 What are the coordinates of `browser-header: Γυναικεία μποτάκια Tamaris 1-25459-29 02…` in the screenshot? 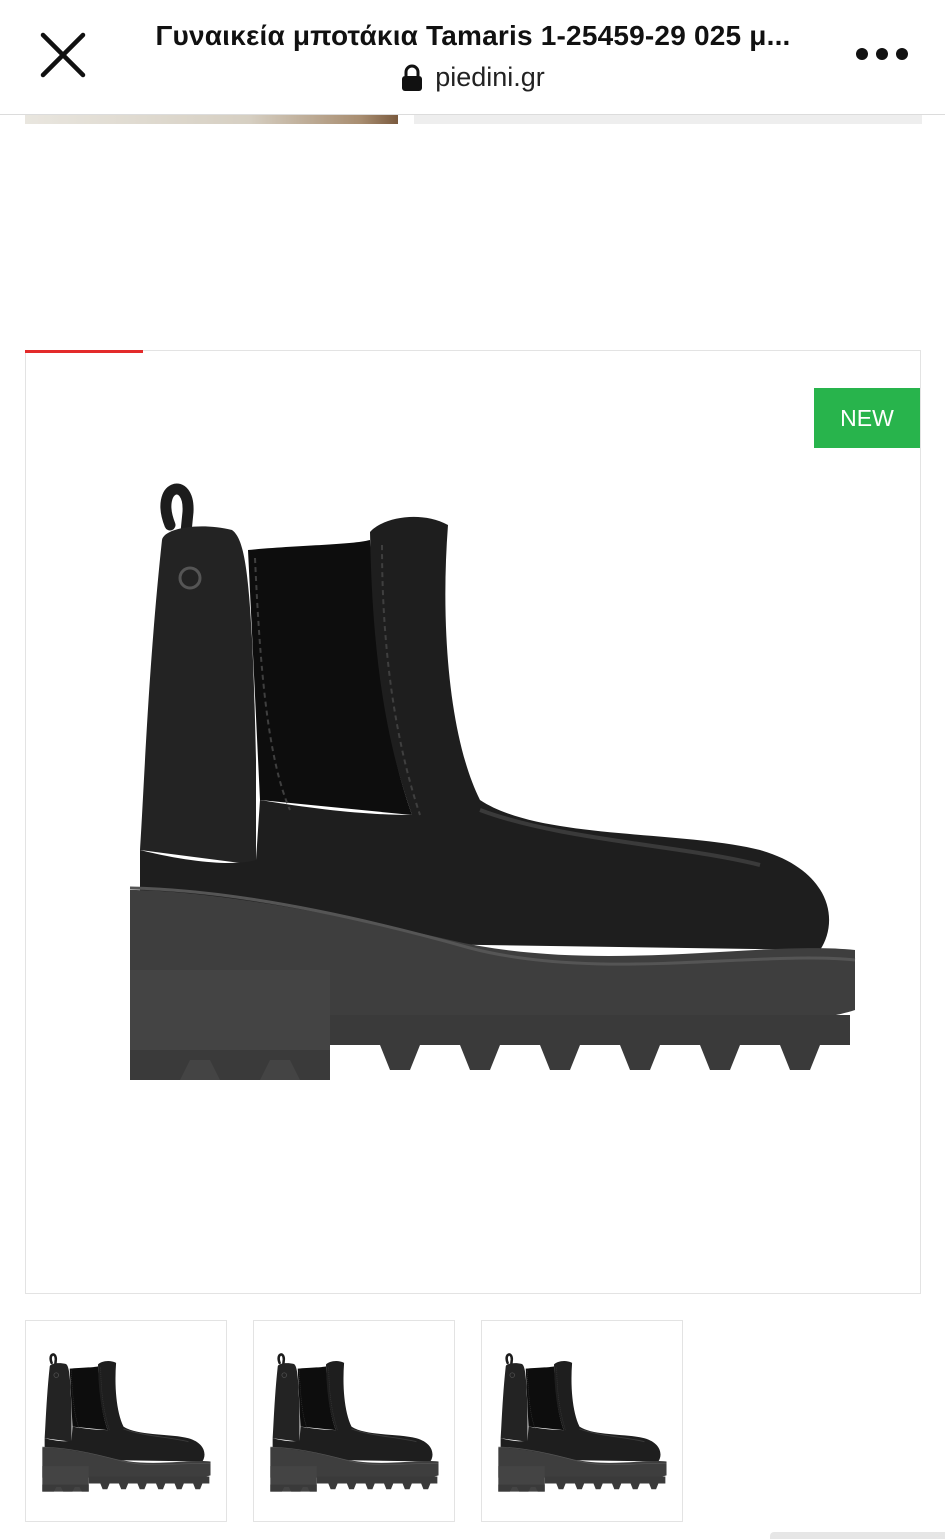 It's located at (472, 57).